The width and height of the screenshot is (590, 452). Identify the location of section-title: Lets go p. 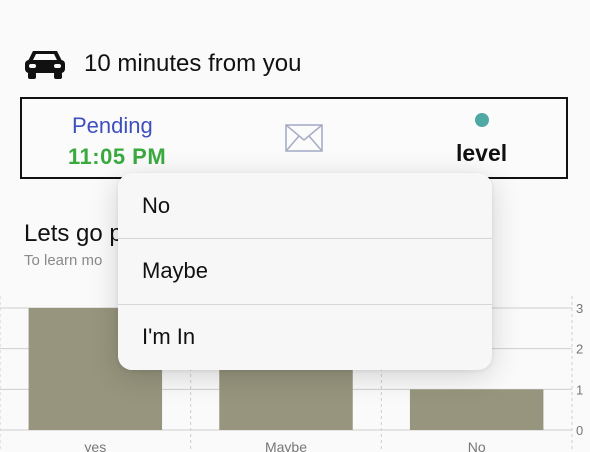
(73, 233).